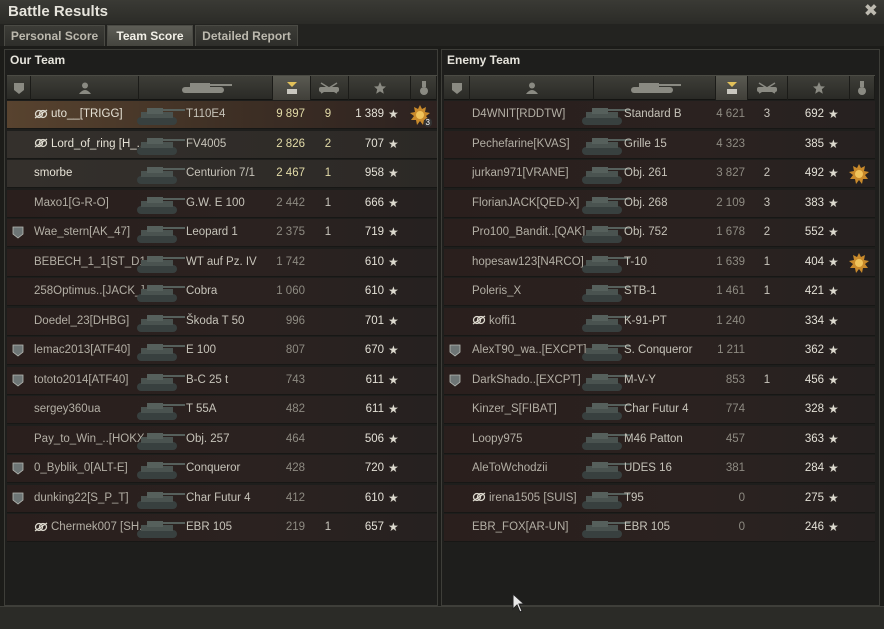  Describe the element at coordinates (328, 173) in the screenshot. I see `kills-value: 1` at that location.